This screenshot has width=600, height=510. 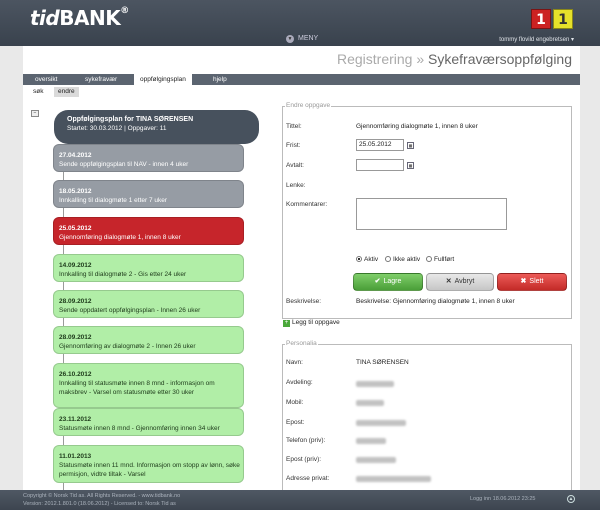 I want to click on page-title: Sykefraværsoppfølging, so click(x=500, y=59).